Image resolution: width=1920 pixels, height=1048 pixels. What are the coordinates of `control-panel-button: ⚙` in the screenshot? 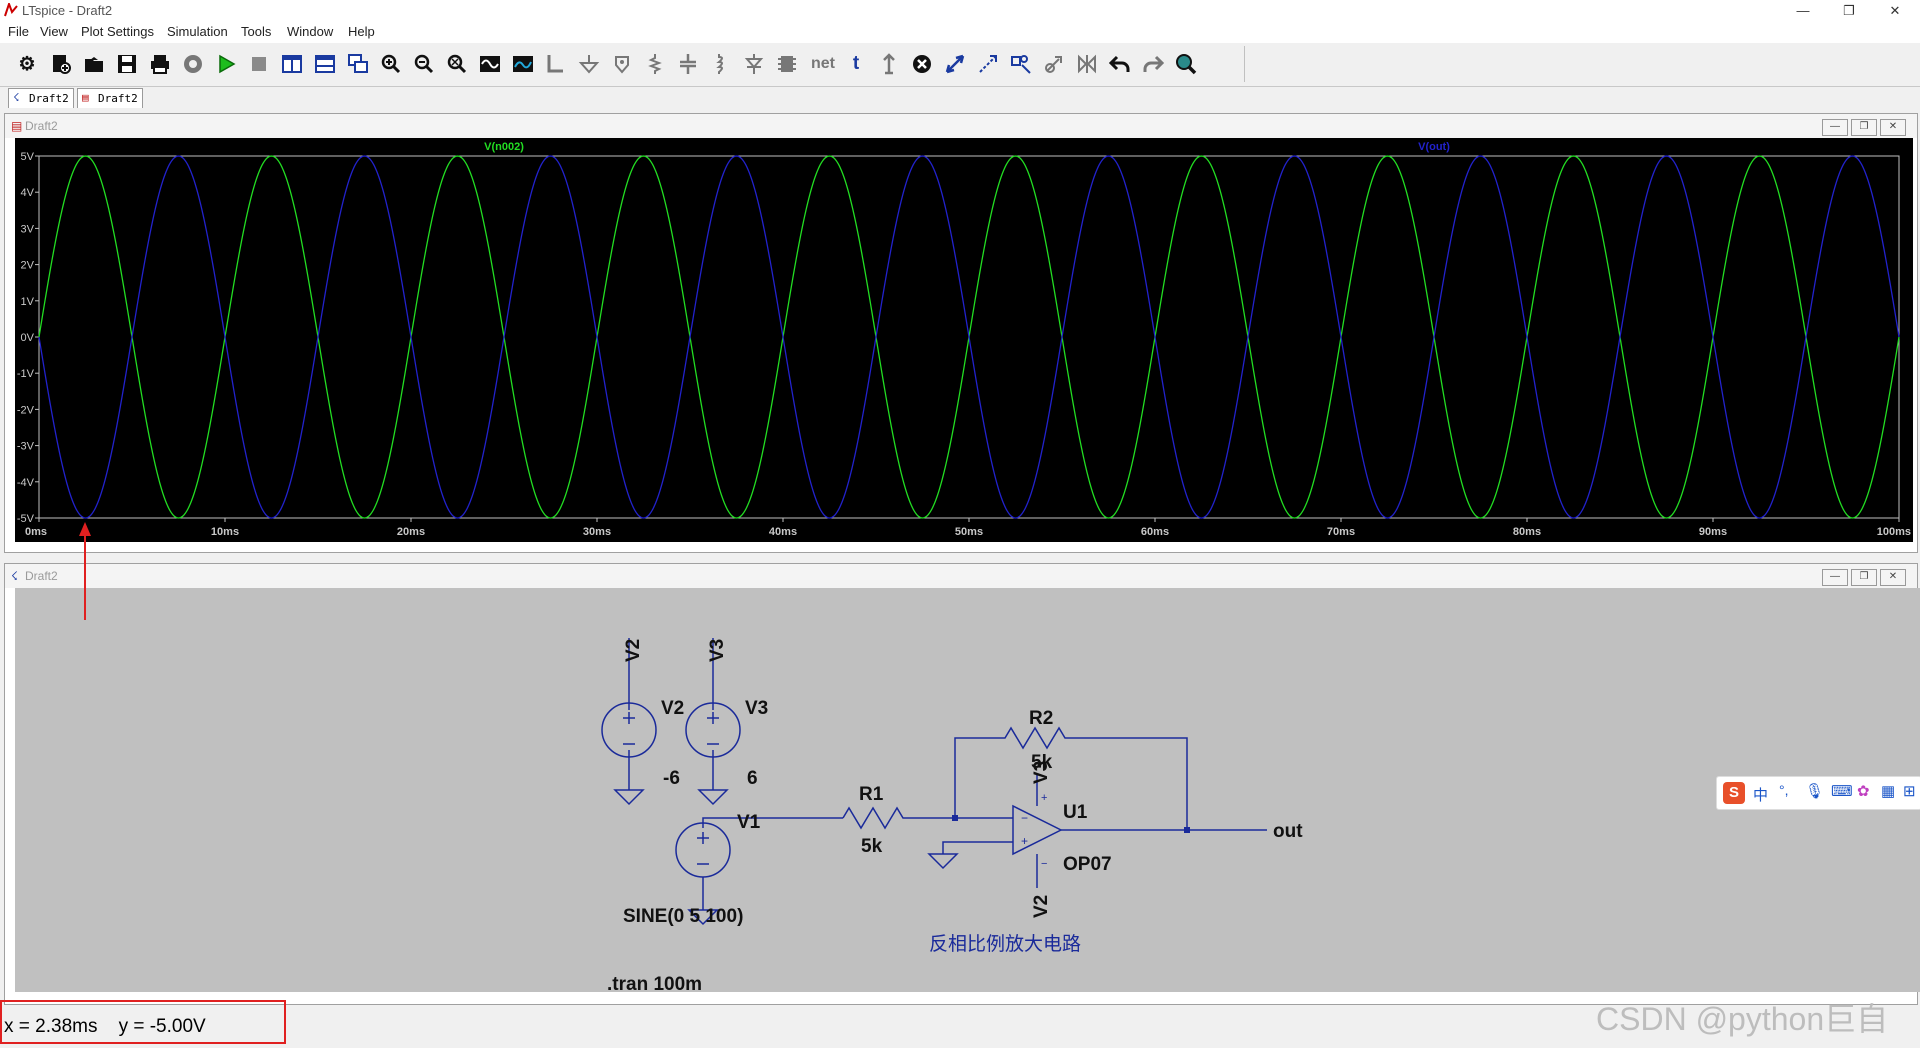 It's located at (27, 64).